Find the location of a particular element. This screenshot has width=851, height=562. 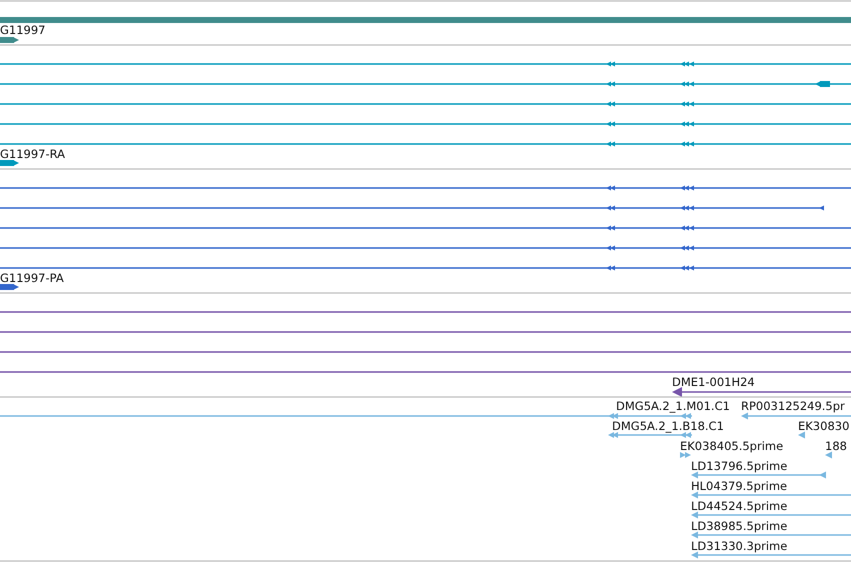

feature-label: RP003125249.5pr is located at coordinates (793, 406).